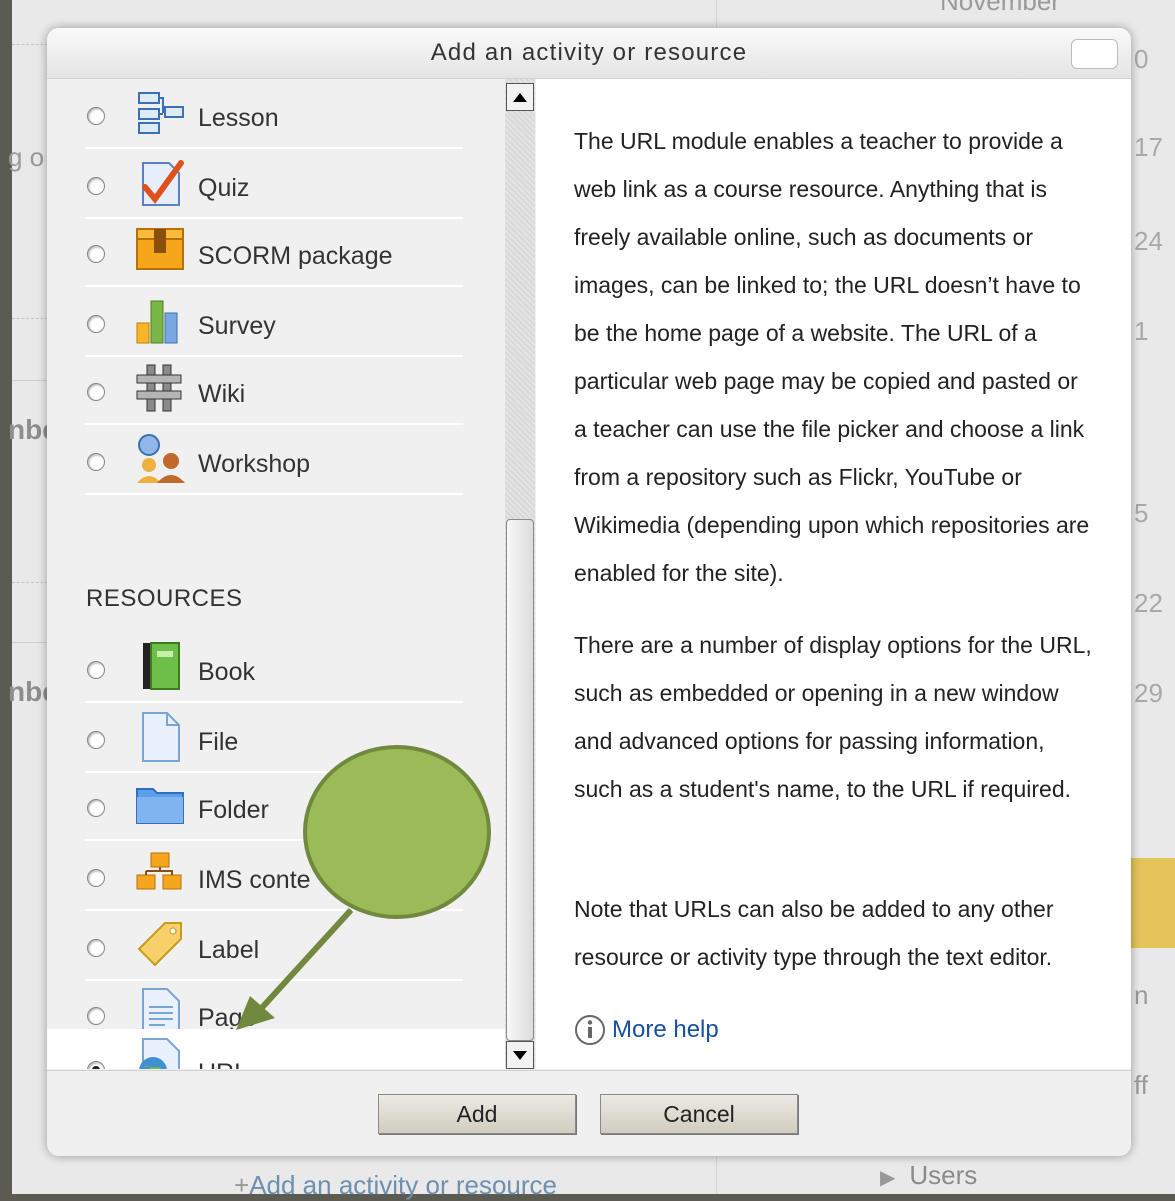 This screenshot has width=1175, height=1201. I want to click on options-scrollbar, so click(520, 574).